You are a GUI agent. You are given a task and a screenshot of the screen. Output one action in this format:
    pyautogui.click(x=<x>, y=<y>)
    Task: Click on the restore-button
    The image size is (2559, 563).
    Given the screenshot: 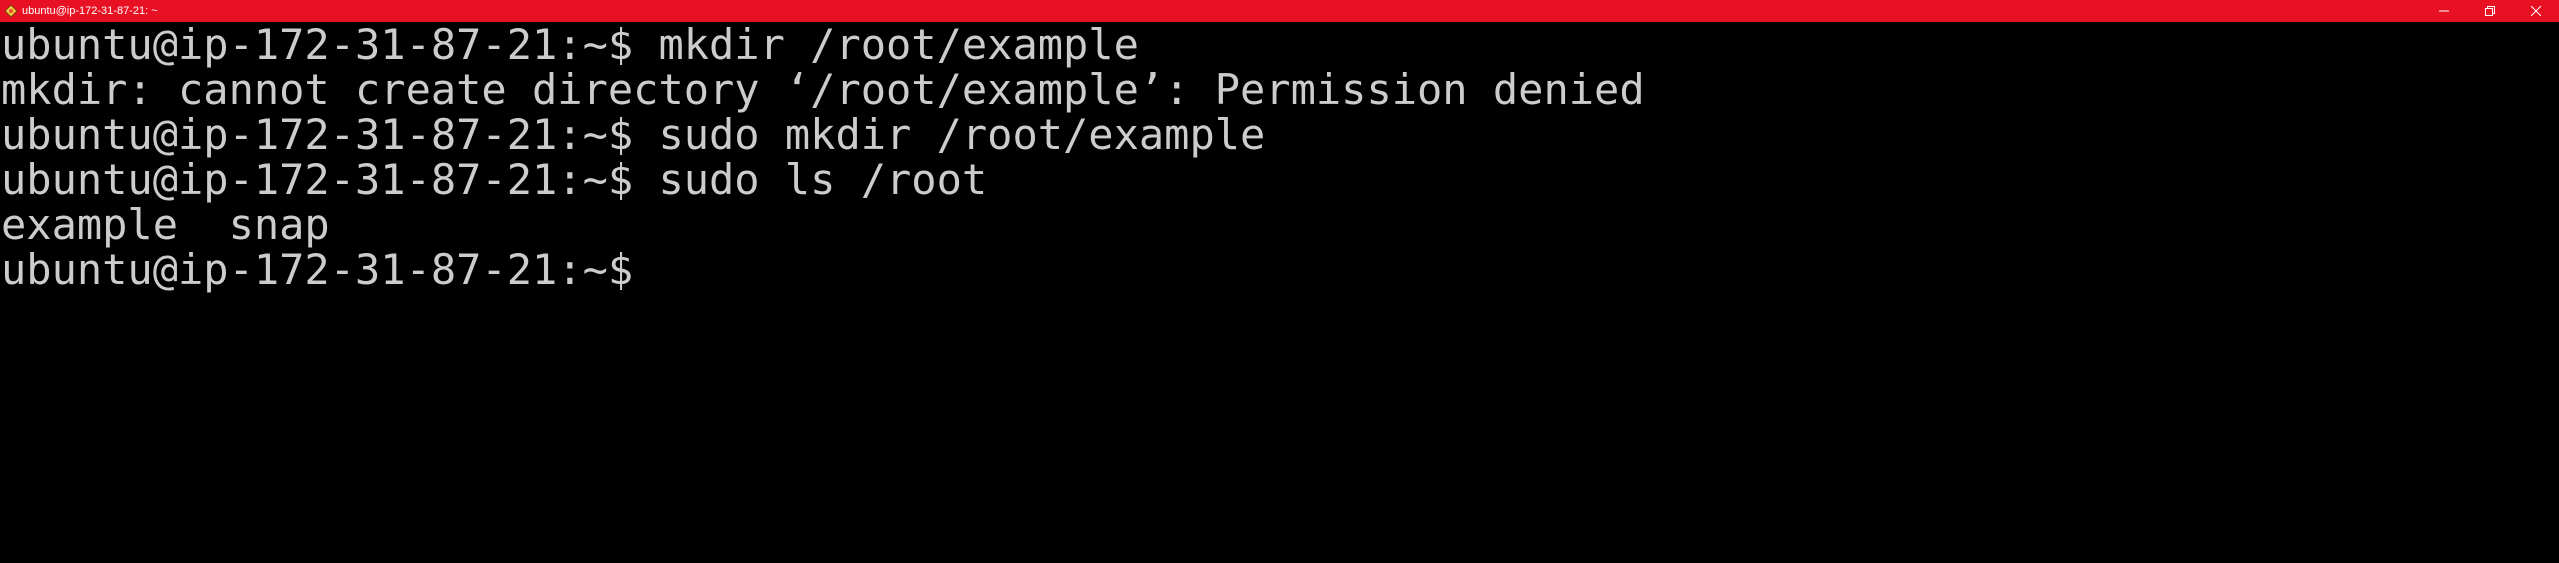 What is the action you would take?
    pyautogui.click(x=2490, y=11)
    